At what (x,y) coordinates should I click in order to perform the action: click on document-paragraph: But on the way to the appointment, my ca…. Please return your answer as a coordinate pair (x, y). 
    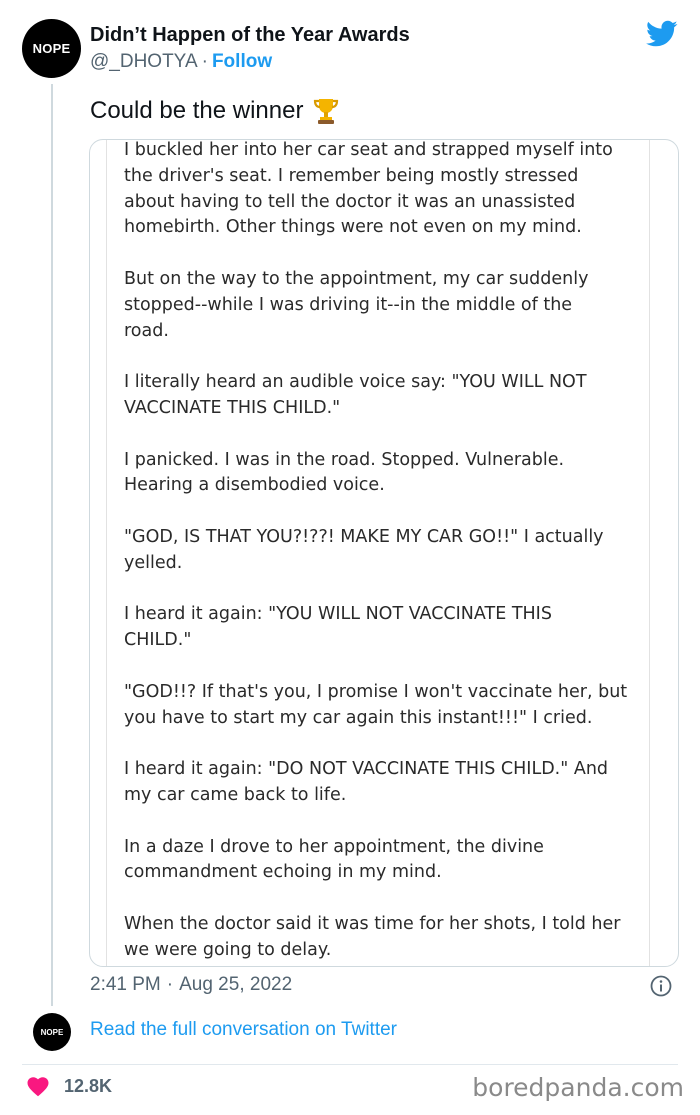
    Looking at the image, I should click on (356, 304).